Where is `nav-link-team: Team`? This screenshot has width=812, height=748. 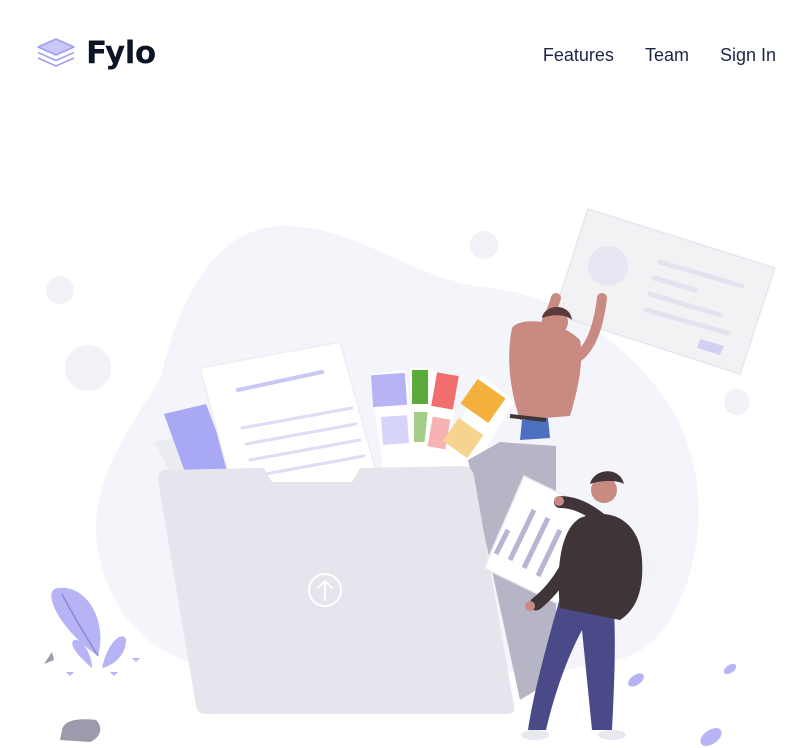 nav-link-team: Team is located at coordinates (667, 55).